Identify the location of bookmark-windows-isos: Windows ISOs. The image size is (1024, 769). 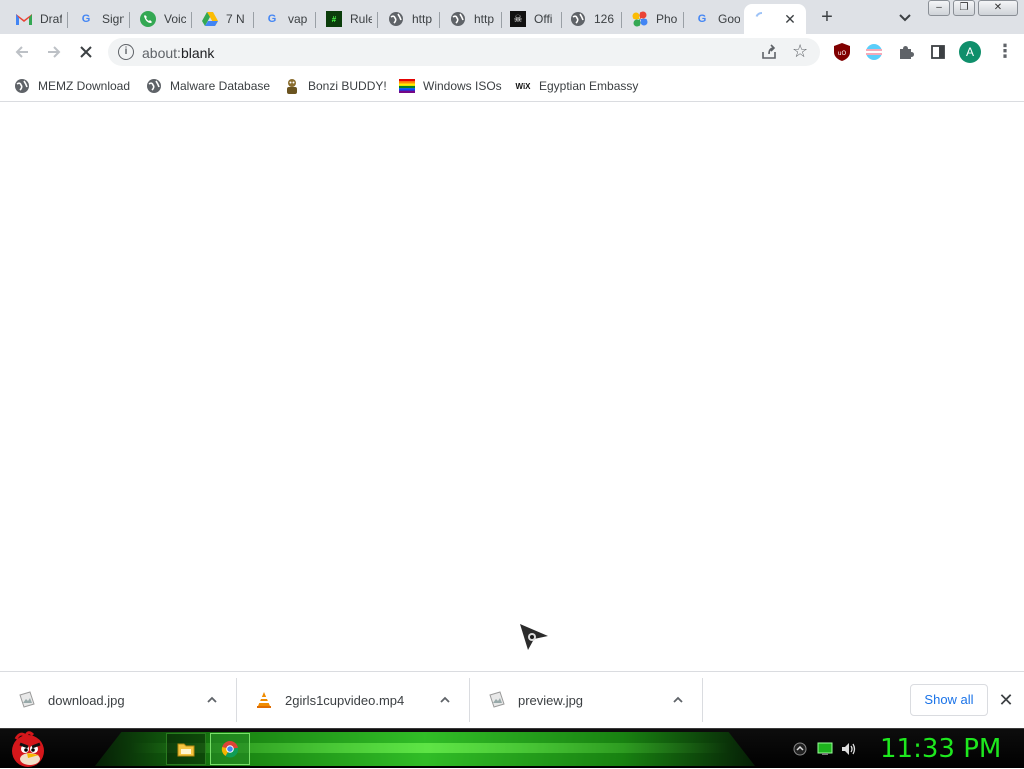
(450, 86).